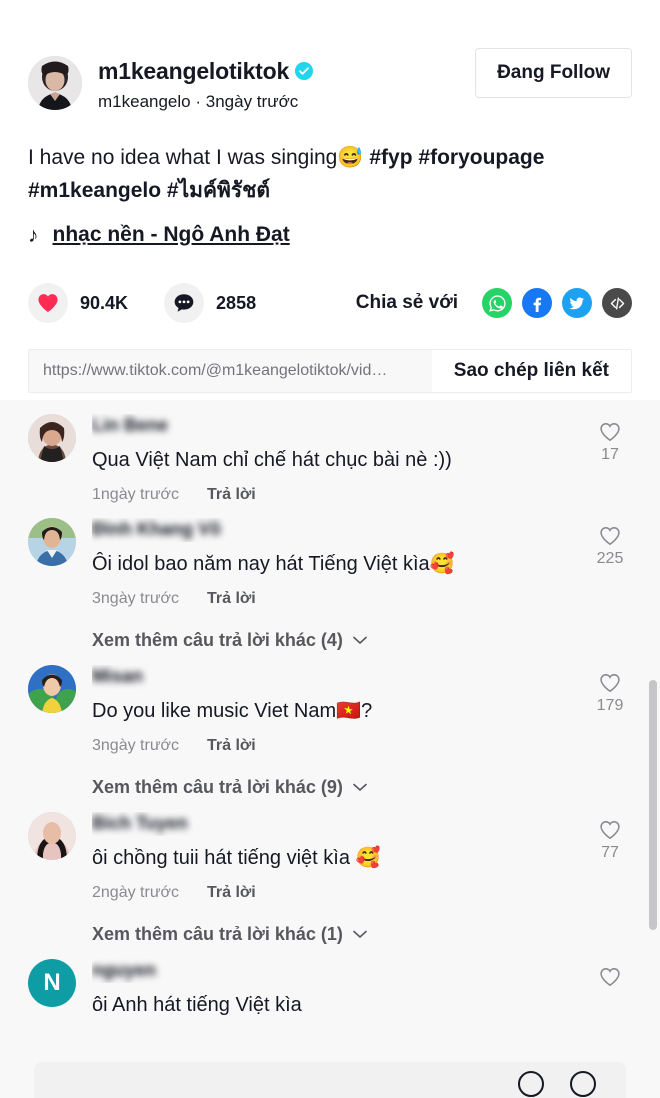  I want to click on comment-author: Đình Khang Võ, so click(156, 529).